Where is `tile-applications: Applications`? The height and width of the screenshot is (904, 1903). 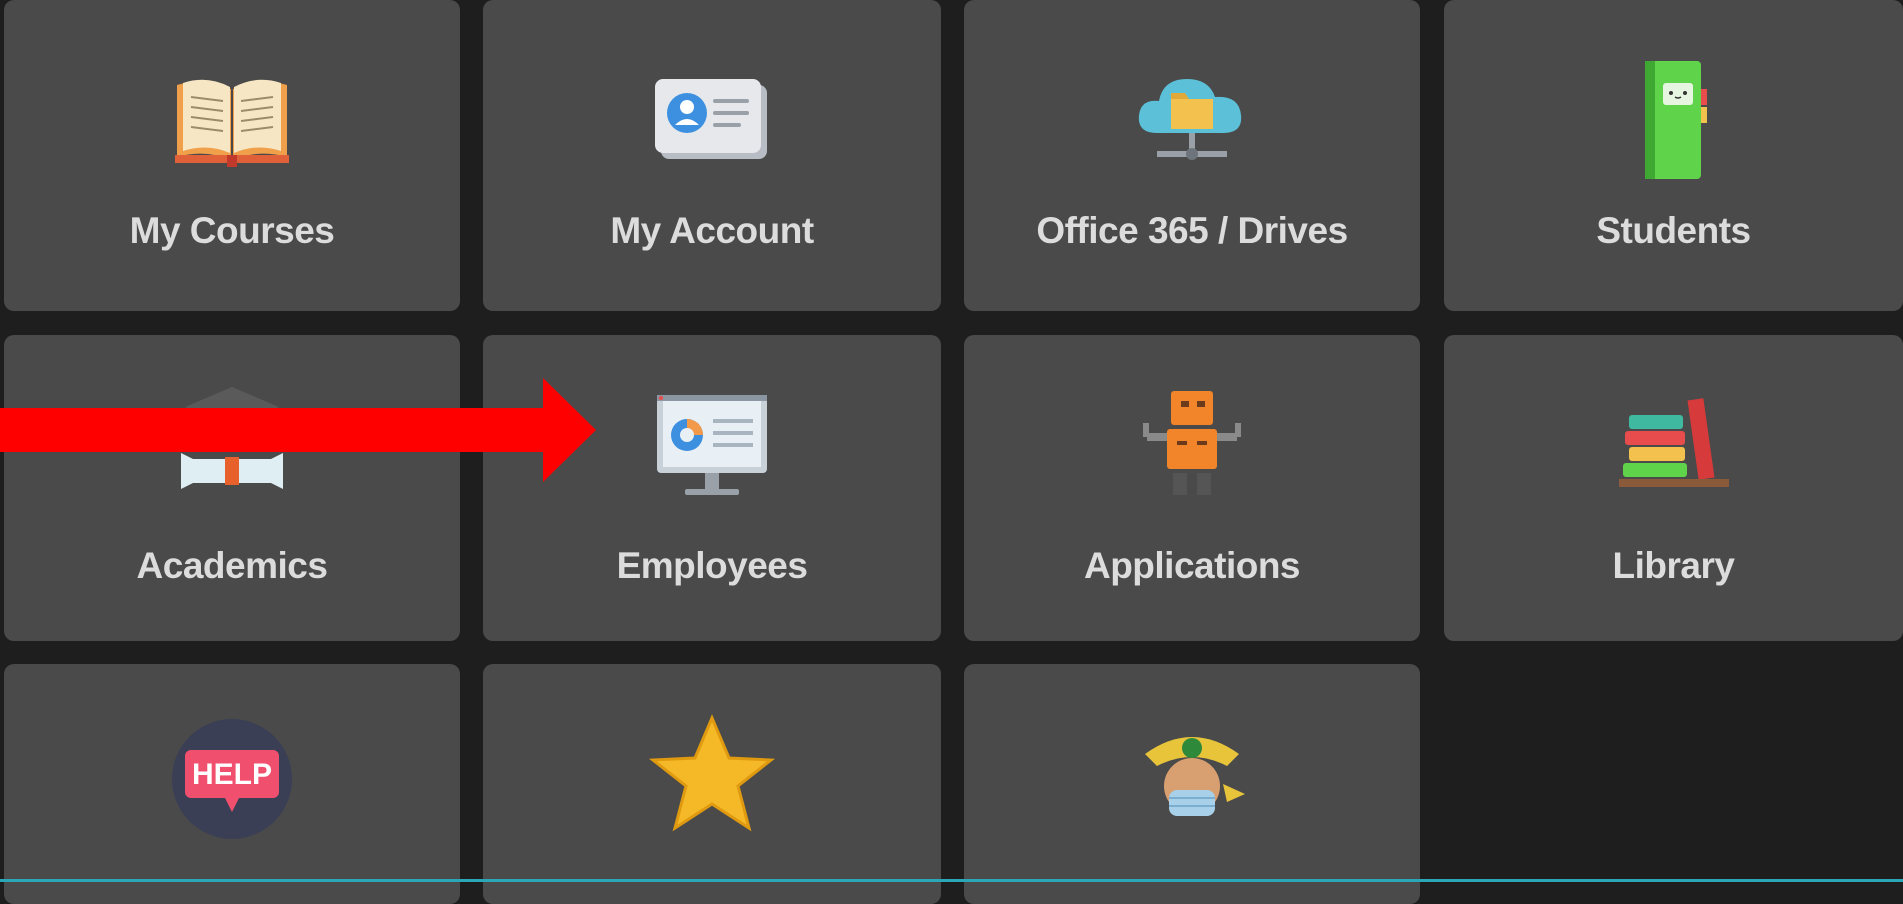 tile-applications: Applications is located at coordinates (1192, 488).